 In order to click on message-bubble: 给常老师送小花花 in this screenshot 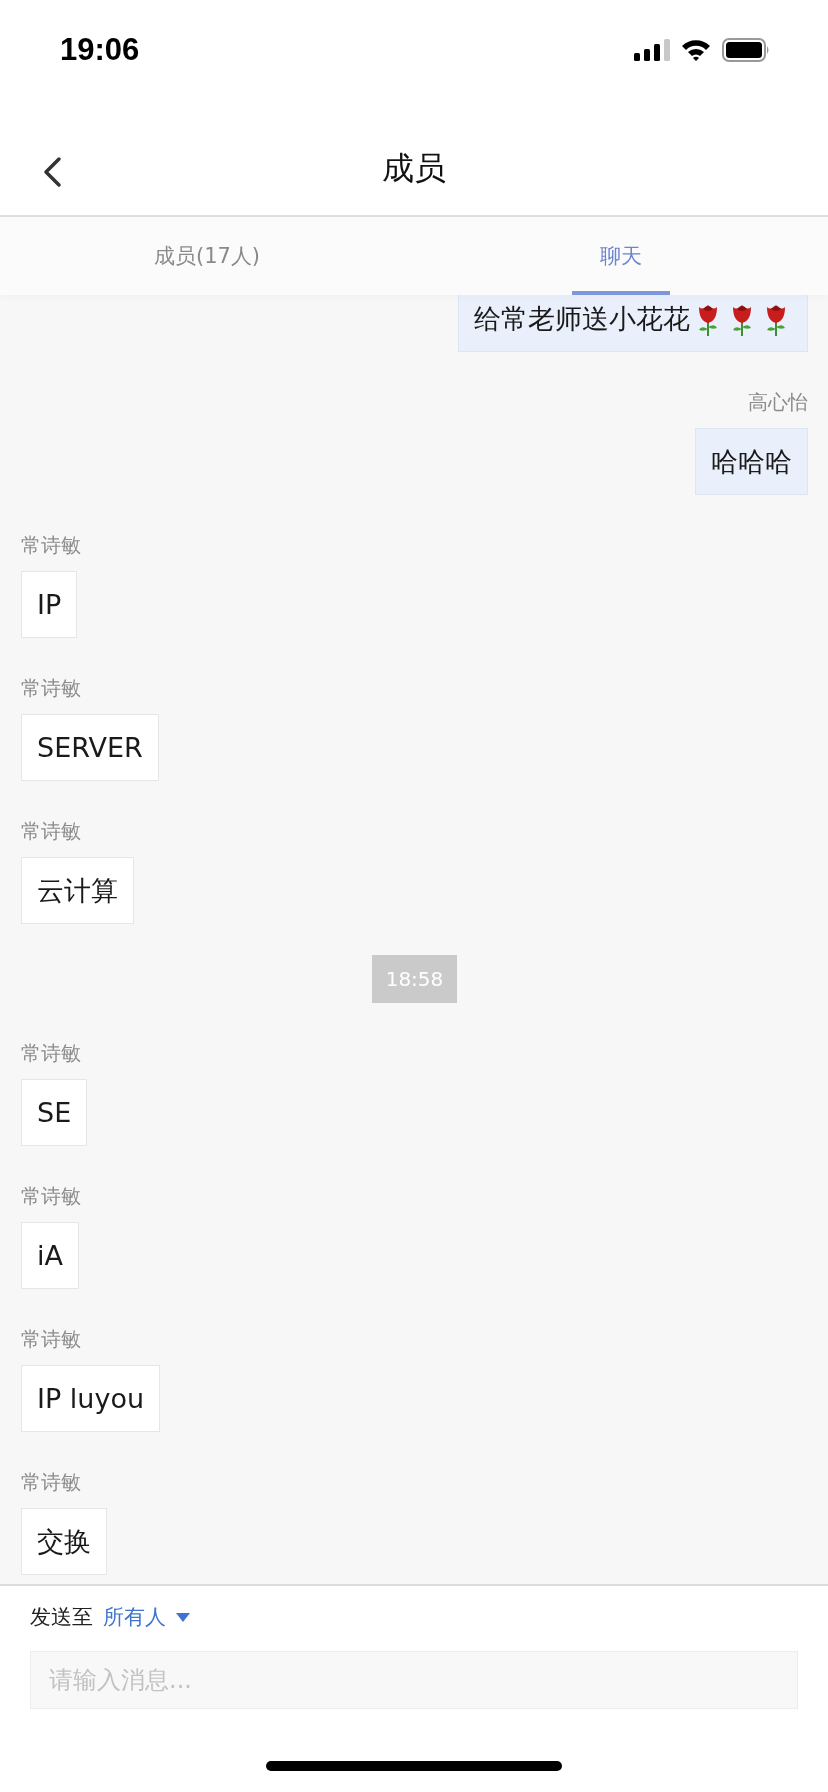, I will do `click(633, 323)`.